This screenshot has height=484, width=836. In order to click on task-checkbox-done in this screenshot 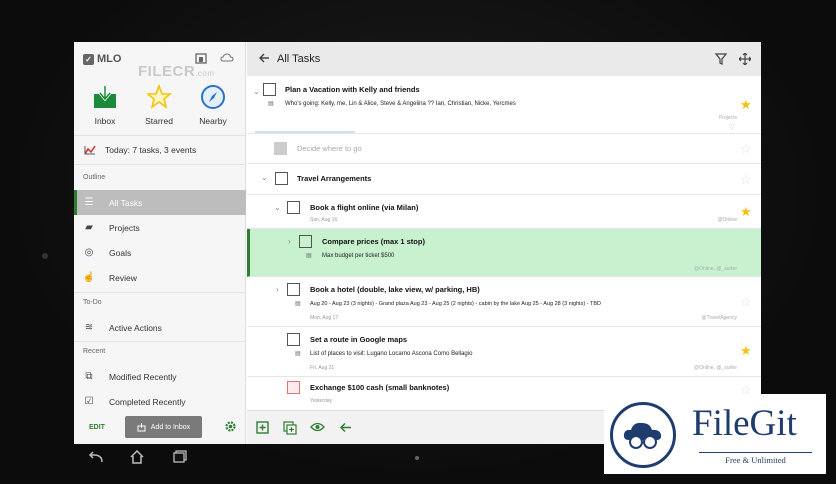, I will do `click(280, 148)`.